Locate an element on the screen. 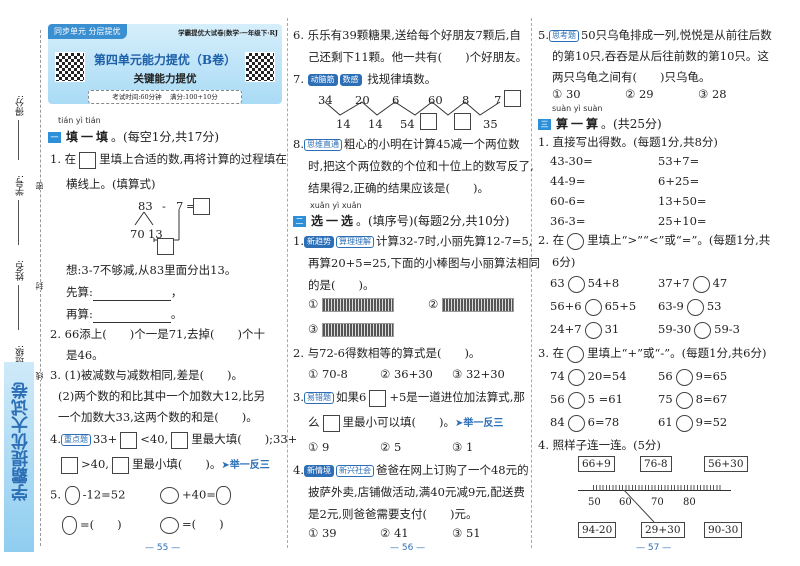 This screenshot has width=800, height=566. apple-icon is located at coordinates (169, 495).